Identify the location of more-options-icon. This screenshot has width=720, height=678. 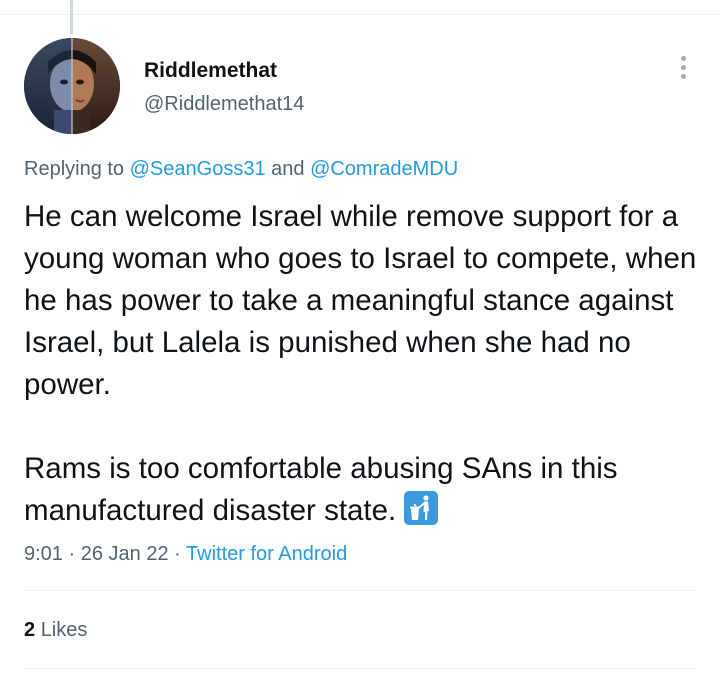
(683, 67).